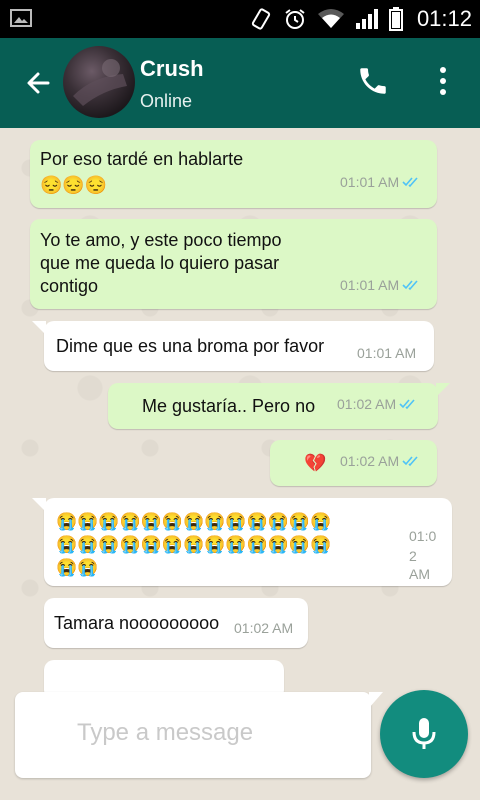  Describe the element at coordinates (240, 83) in the screenshot. I see `chat-header: Crush Online` at that location.